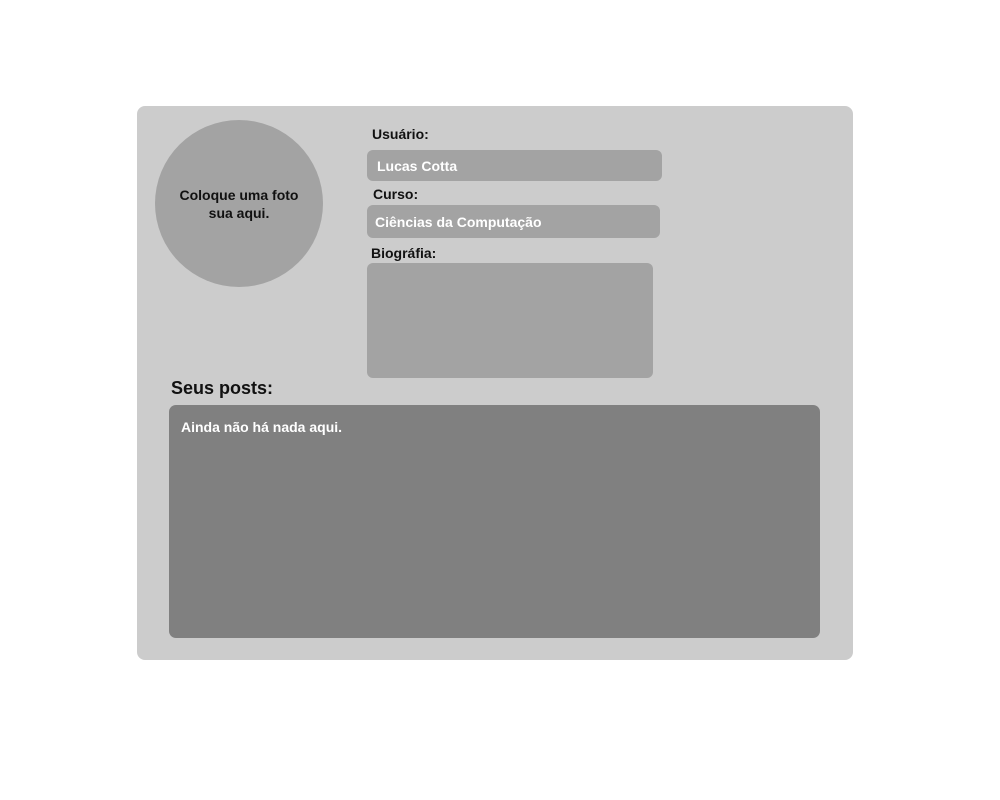 The image size is (1000, 800). I want to click on profile-photo-placeholder: Coloque uma foto sua aqui., so click(239, 203).